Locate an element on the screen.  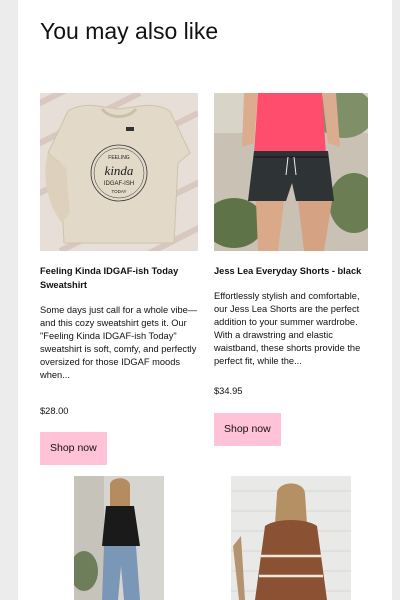
product-title: Jess Lea Everyday Shorts - black is located at coordinates (291, 271).